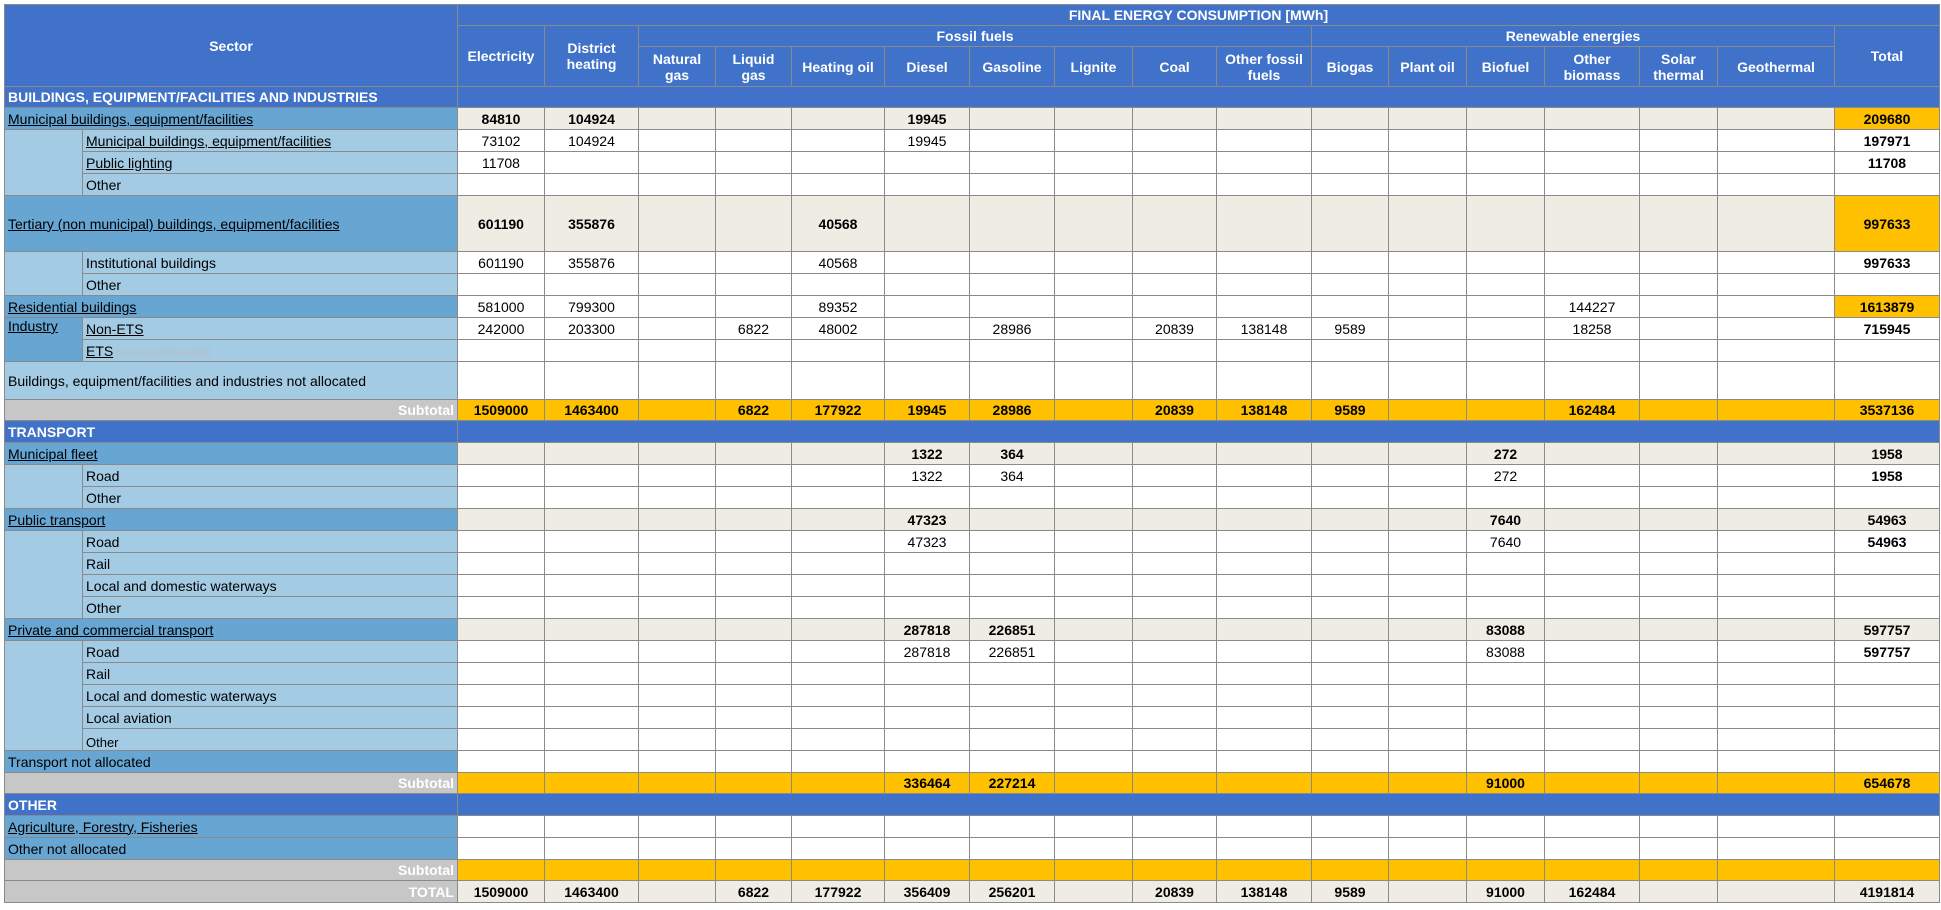  What do you see at coordinates (270, 262) in the screenshot?
I see `row-institutional: Institutional buildings` at bounding box center [270, 262].